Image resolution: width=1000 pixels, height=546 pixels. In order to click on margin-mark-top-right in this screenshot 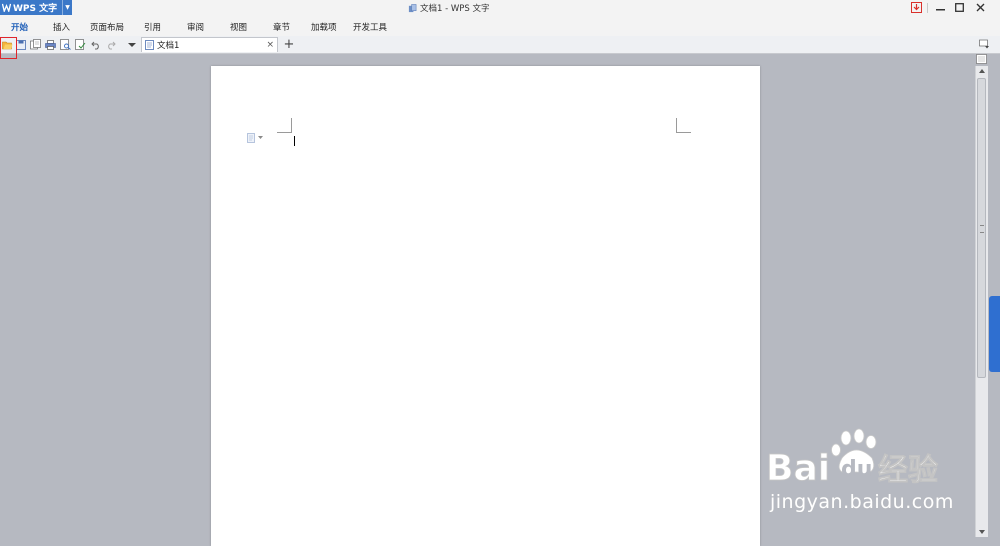, I will do `click(683, 125)`.